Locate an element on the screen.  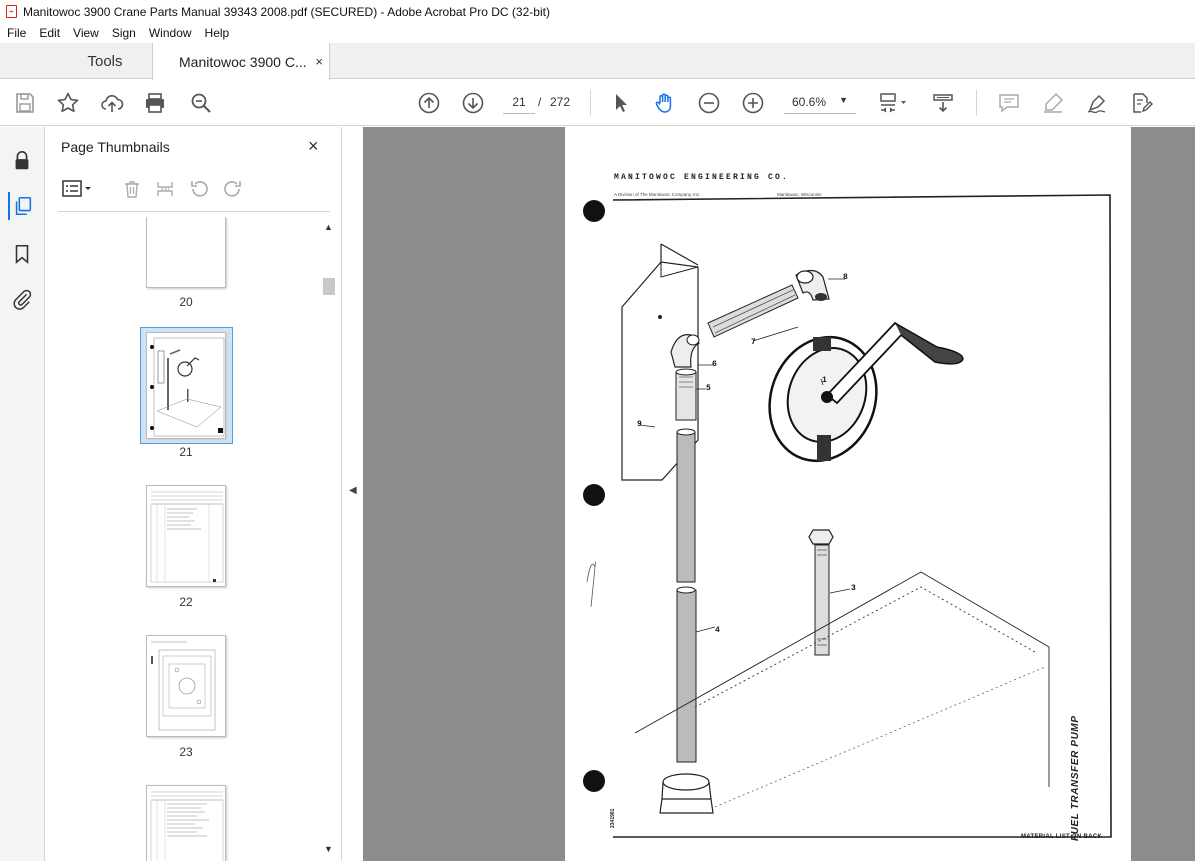
scroll-up-icon: ▲ is located at coordinates (328, 227).